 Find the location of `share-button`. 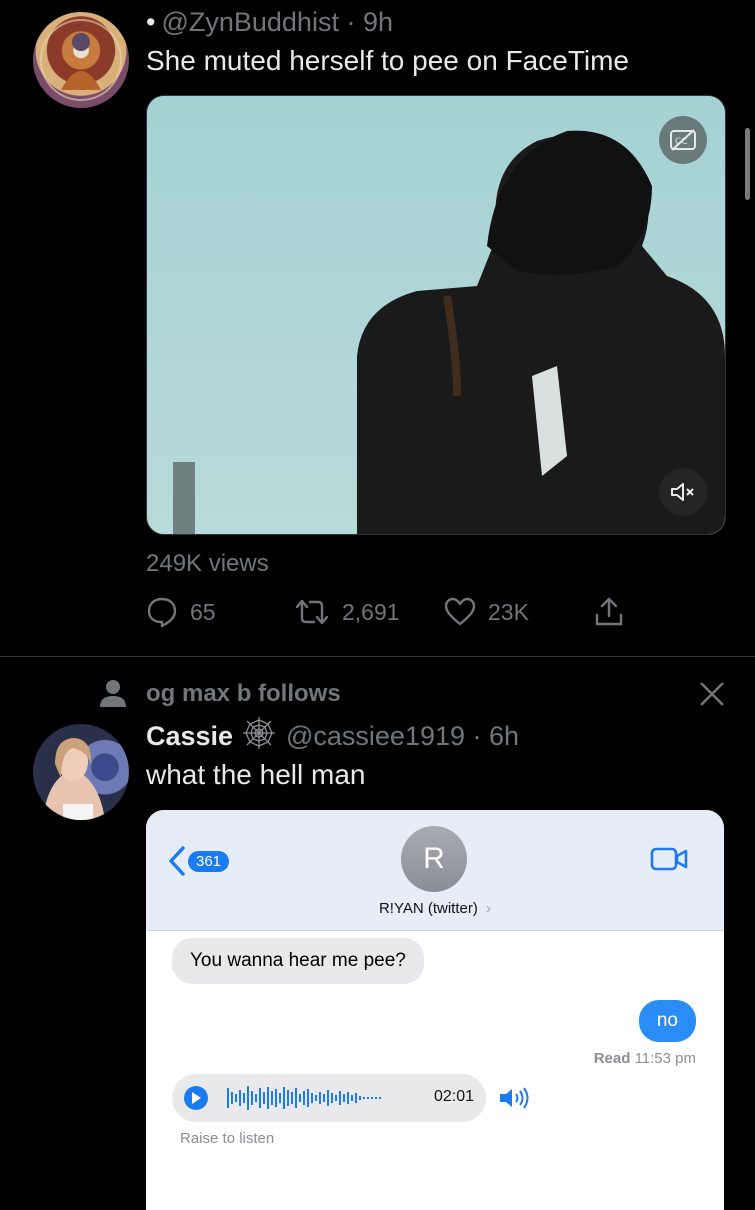

share-button is located at coordinates (609, 612).